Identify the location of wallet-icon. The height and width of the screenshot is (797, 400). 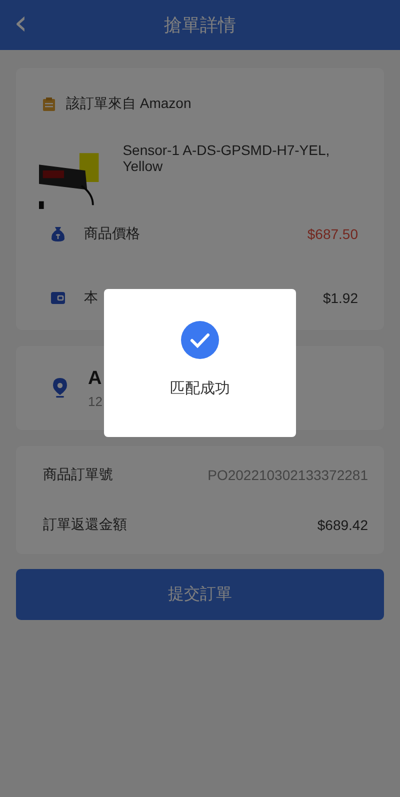
(58, 298).